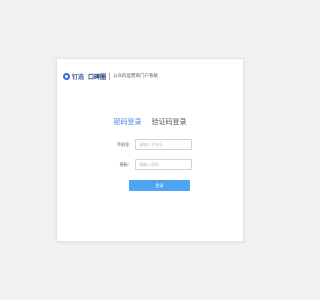 The height and width of the screenshot is (300, 320). Describe the element at coordinates (124, 164) in the screenshot. I see `password-label: 密码:` at that location.